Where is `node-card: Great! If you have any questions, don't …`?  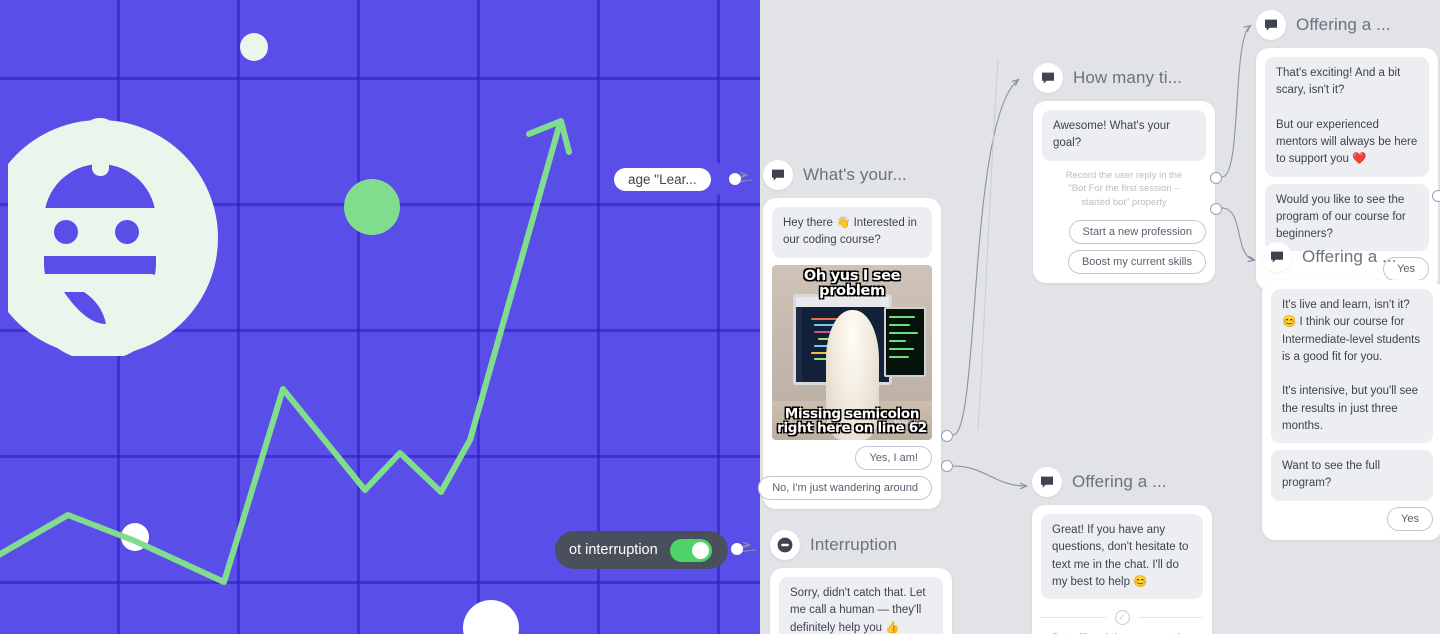 node-card: Great! If you have any questions, don't … is located at coordinates (1122, 569).